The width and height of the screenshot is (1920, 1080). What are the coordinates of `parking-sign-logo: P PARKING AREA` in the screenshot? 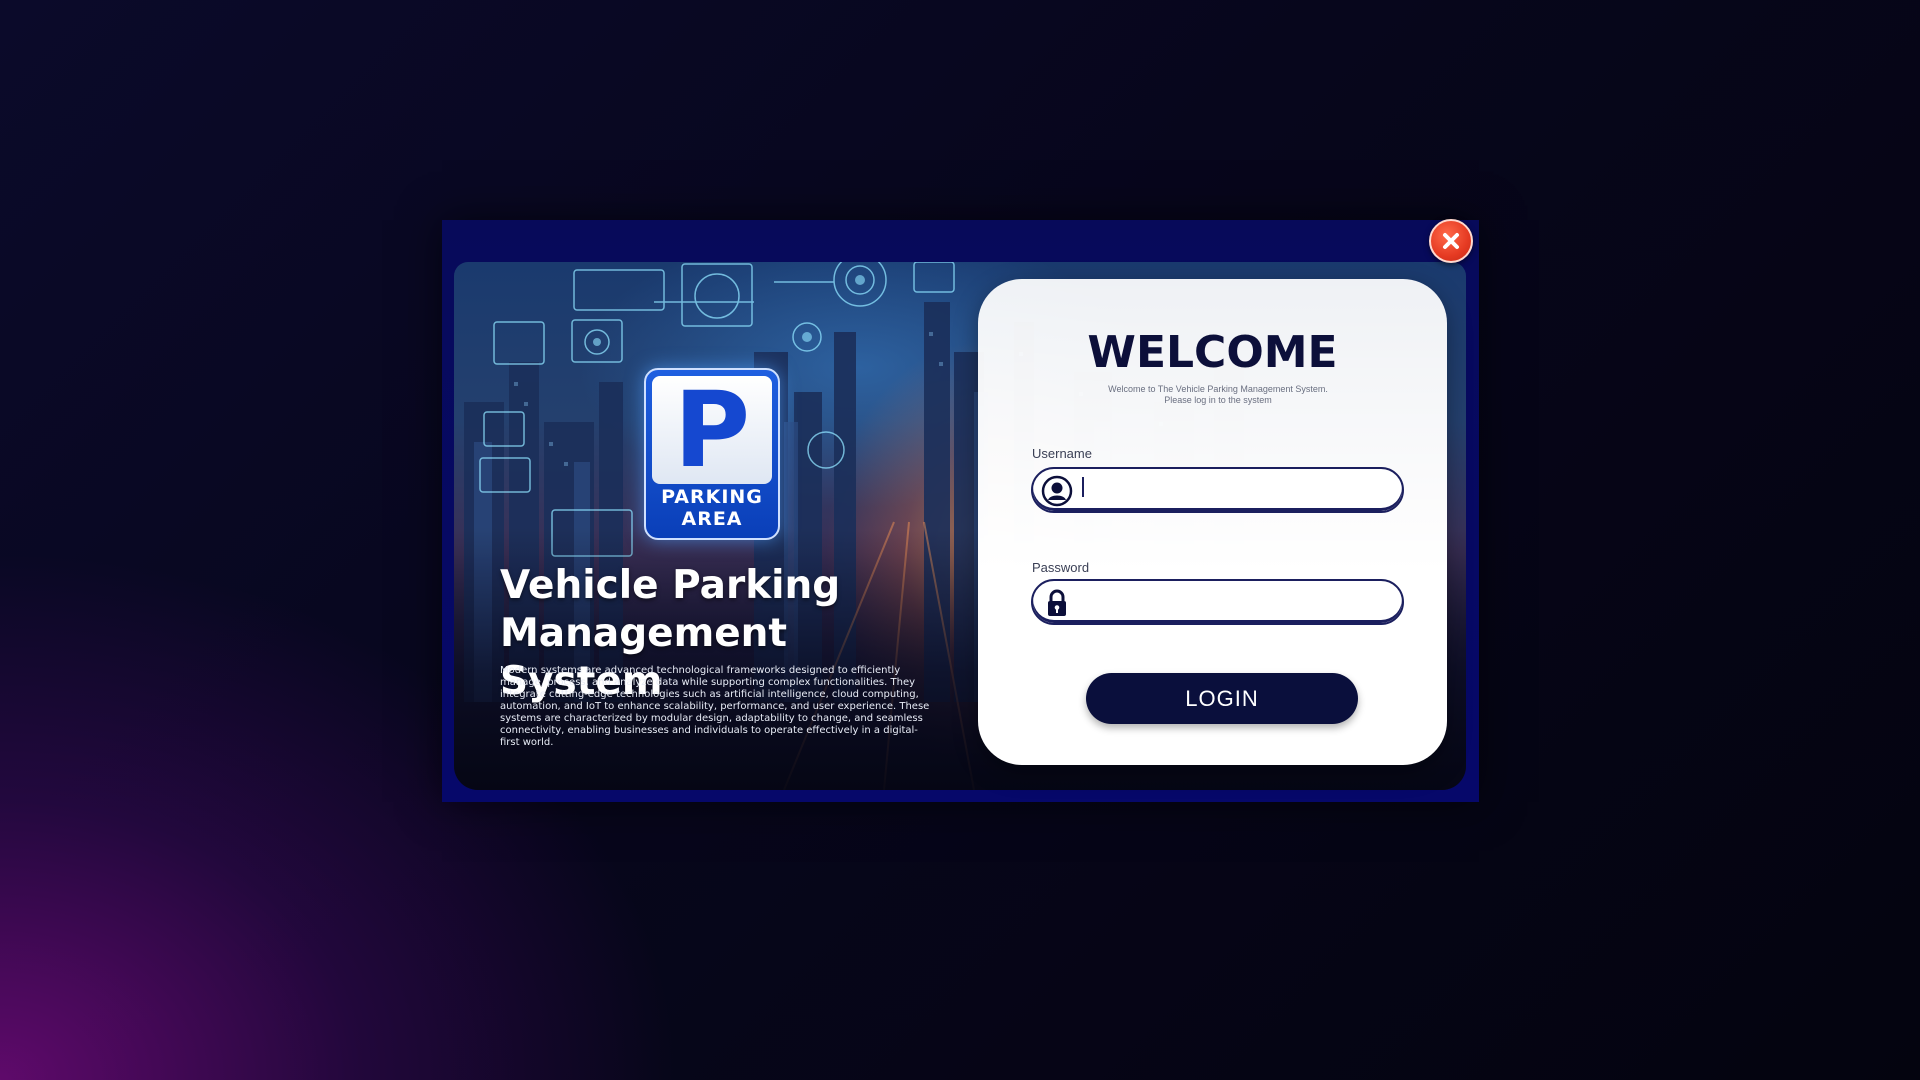 It's located at (712, 454).